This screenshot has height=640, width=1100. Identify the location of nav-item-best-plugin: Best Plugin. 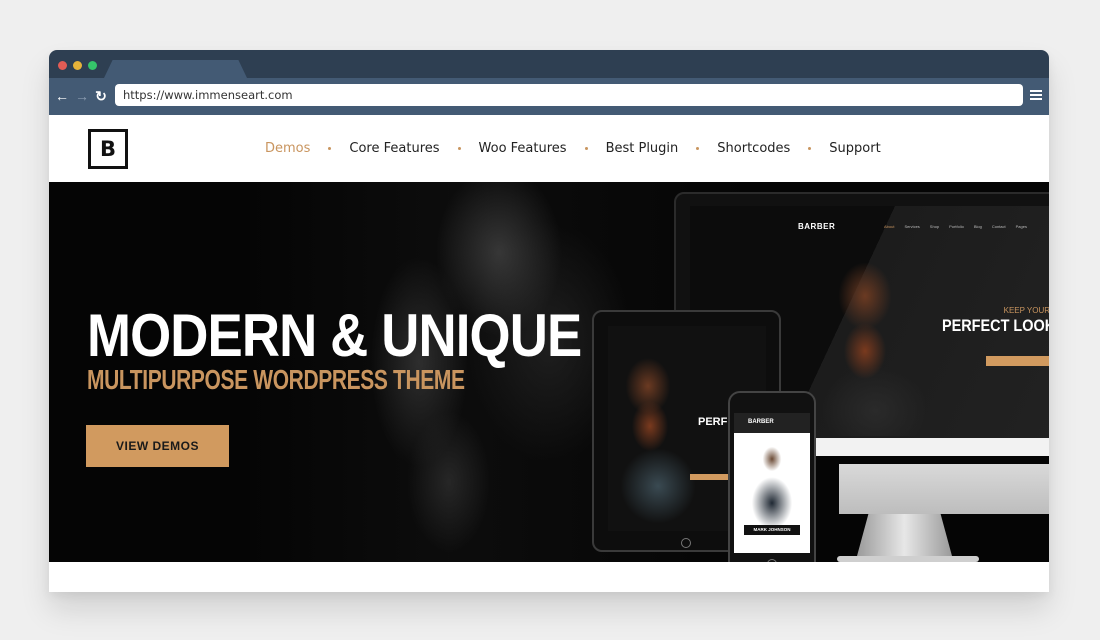
(642, 148).